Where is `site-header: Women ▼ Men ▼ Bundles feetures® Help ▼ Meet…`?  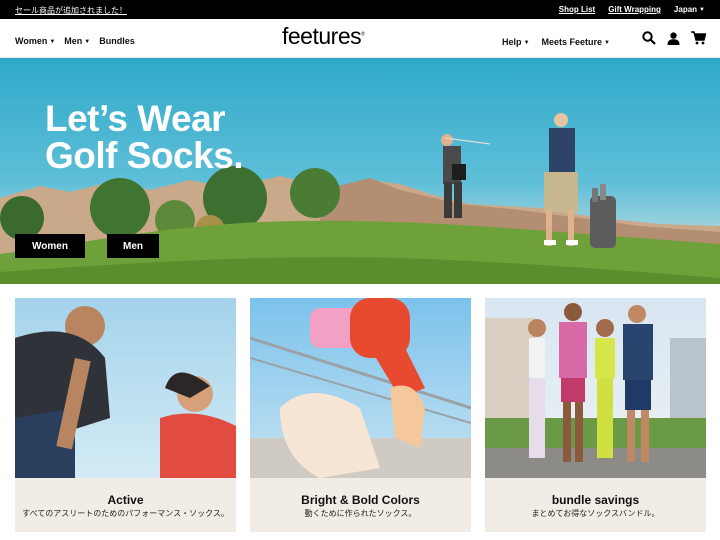
site-header: Women ▼ Men ▼ Bundles feetures® Help ▼ Meet… is located at coordinates (360, 38).